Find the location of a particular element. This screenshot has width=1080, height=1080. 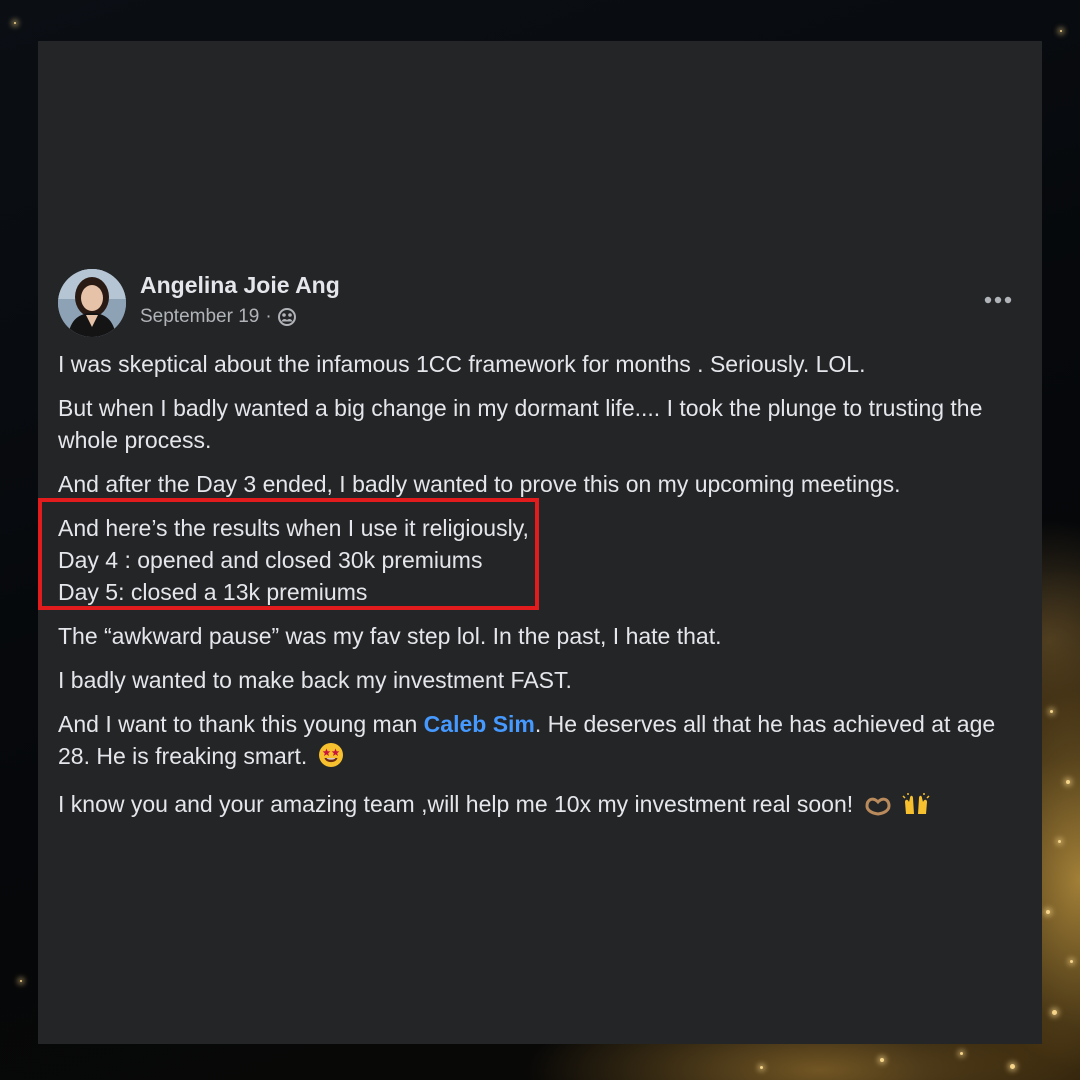

paragraph-text: And I want to thank this young man is located at coordinates (241, 724).